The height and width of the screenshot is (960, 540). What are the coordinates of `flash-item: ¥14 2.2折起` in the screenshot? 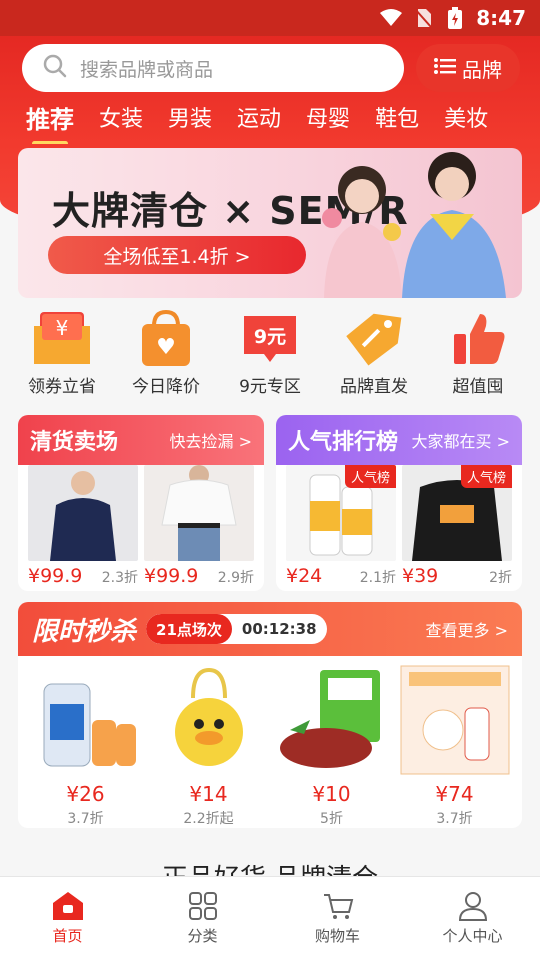 It's located at (209, 746).